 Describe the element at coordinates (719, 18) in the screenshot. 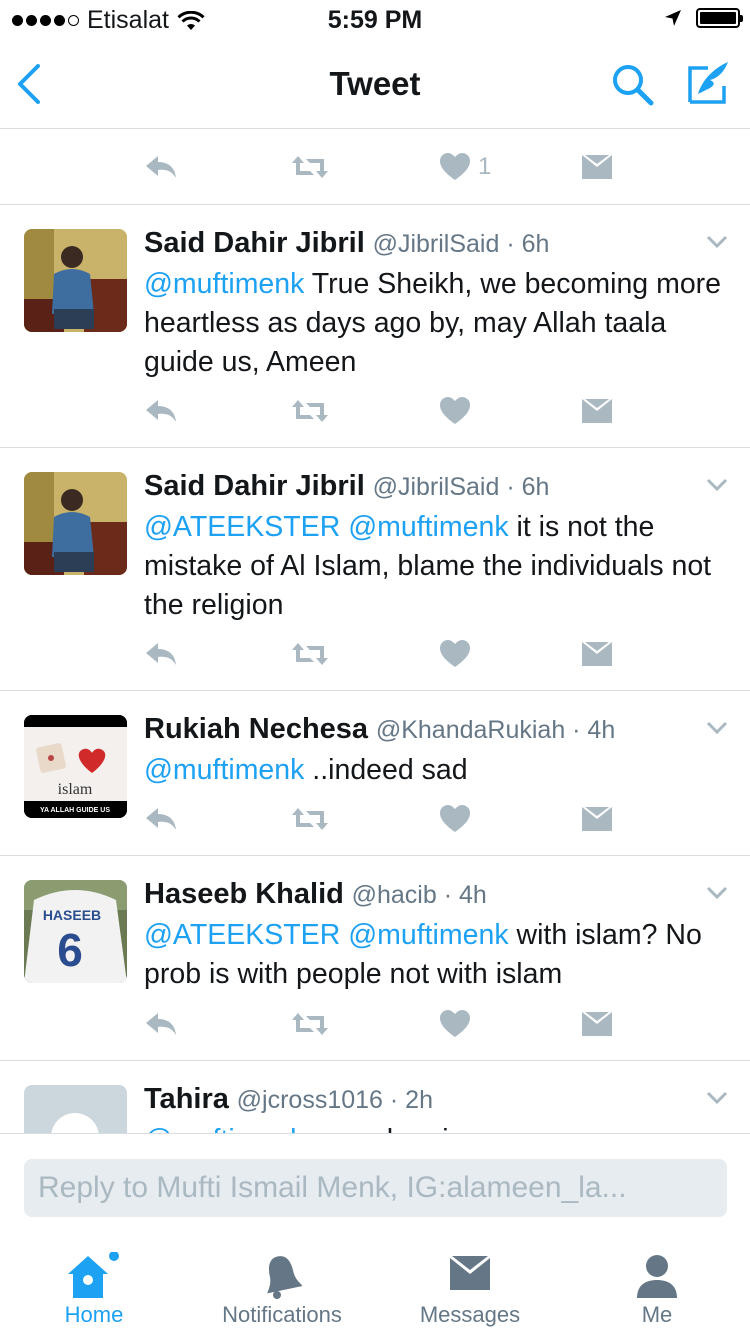

I see `battery-icon` at that location.